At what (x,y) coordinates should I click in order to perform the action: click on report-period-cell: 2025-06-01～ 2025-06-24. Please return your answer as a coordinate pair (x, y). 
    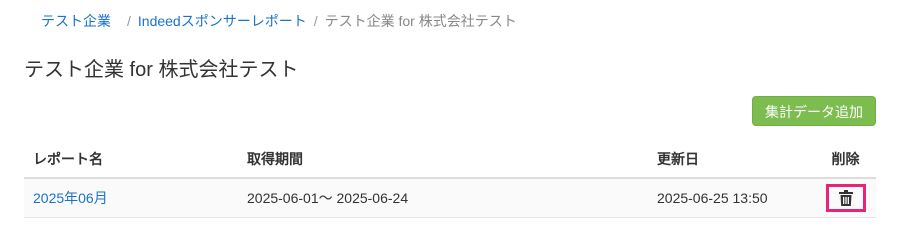
    Looking at the image, I should click on (452, 198).